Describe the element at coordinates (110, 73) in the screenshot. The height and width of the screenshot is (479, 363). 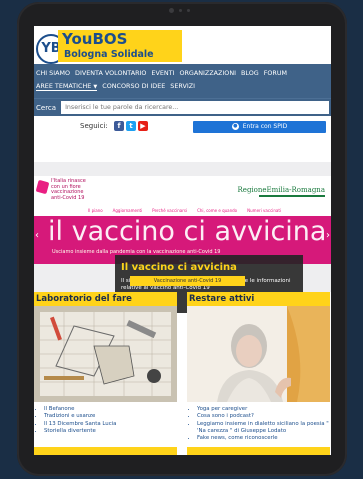
I see `nav-item-diventa-volontario: DIVENTA VOLONTARIO` at that location.